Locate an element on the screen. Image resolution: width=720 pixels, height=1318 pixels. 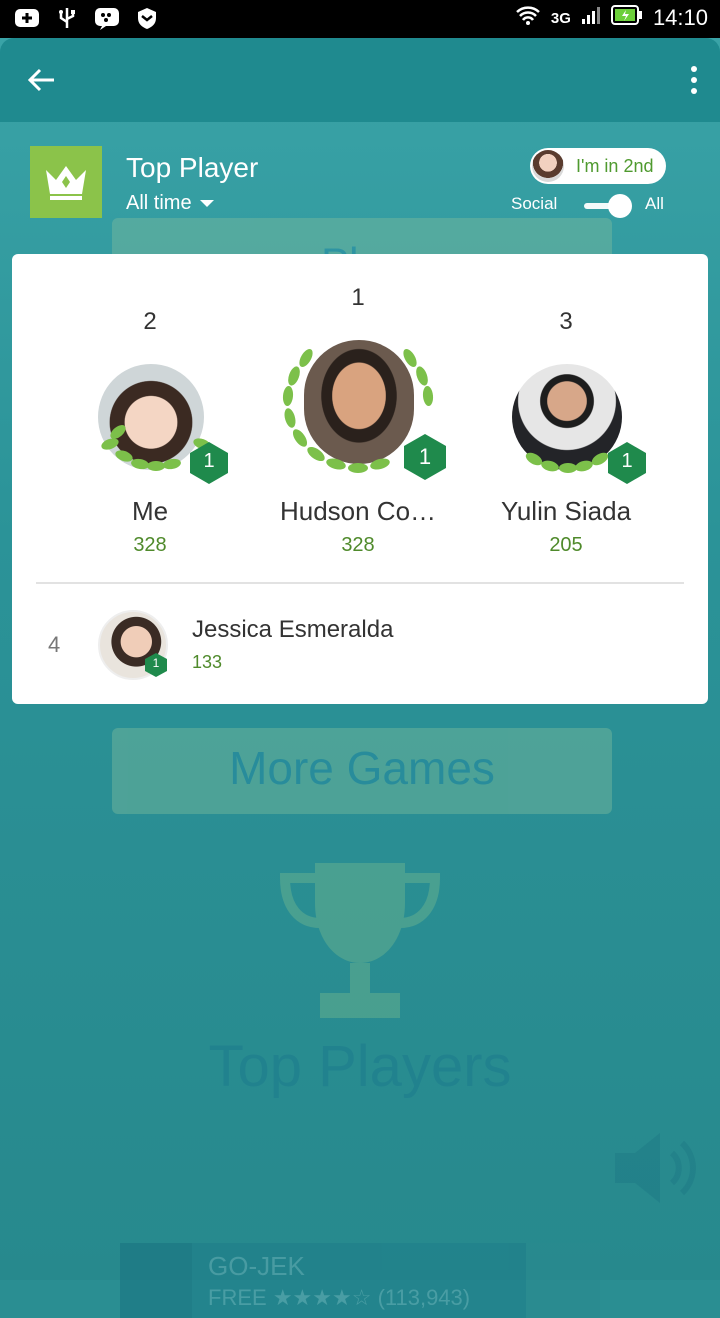
divider is located at coordinates (360, 583).